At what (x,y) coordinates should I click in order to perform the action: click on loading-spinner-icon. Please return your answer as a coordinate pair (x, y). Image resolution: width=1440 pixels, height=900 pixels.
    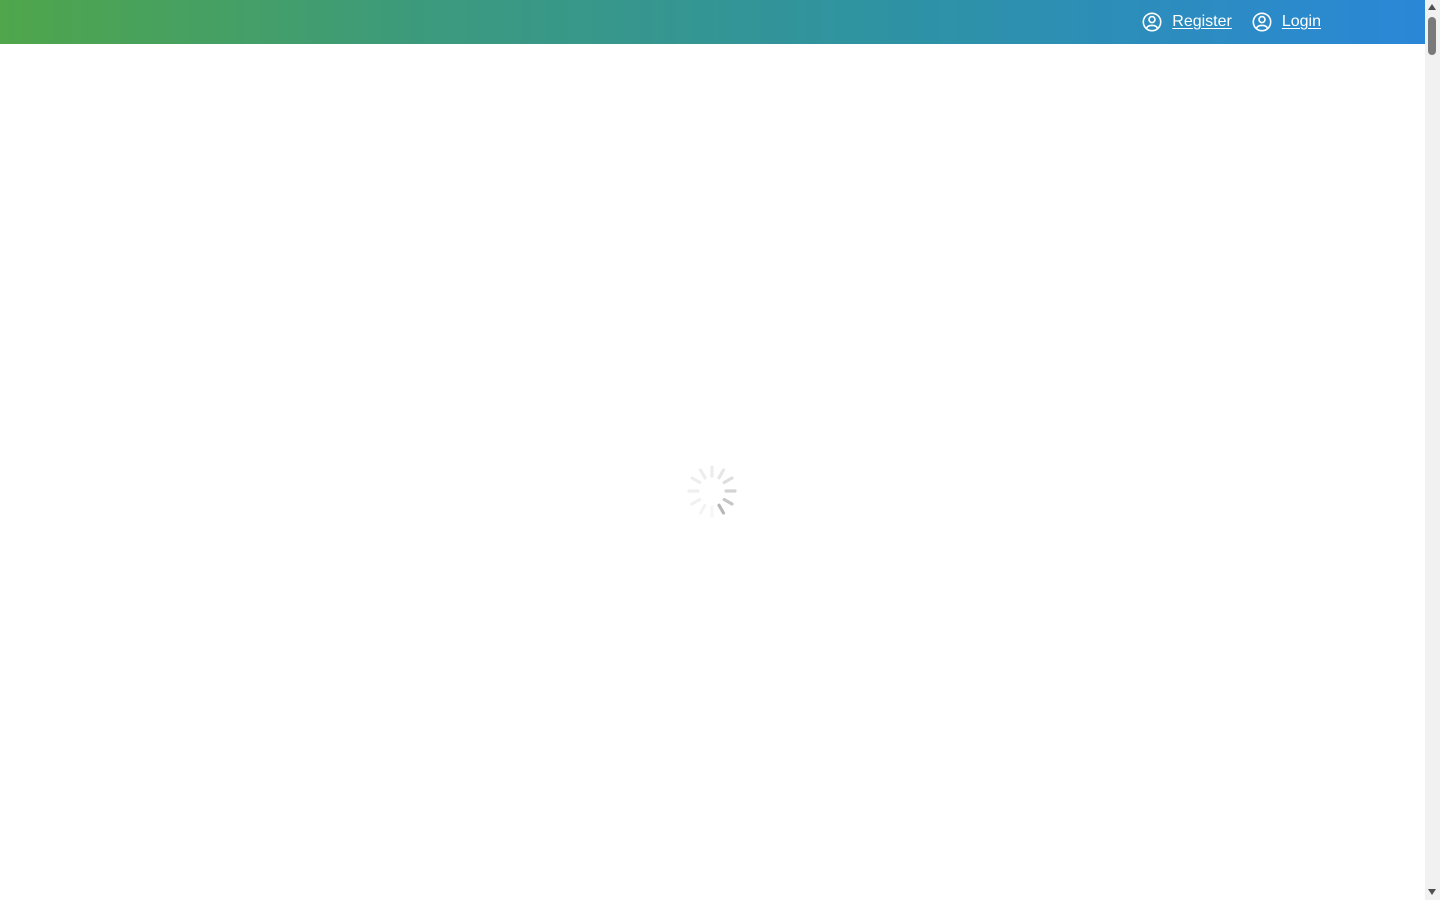
    Looking at the image, I should click on (712, 495).